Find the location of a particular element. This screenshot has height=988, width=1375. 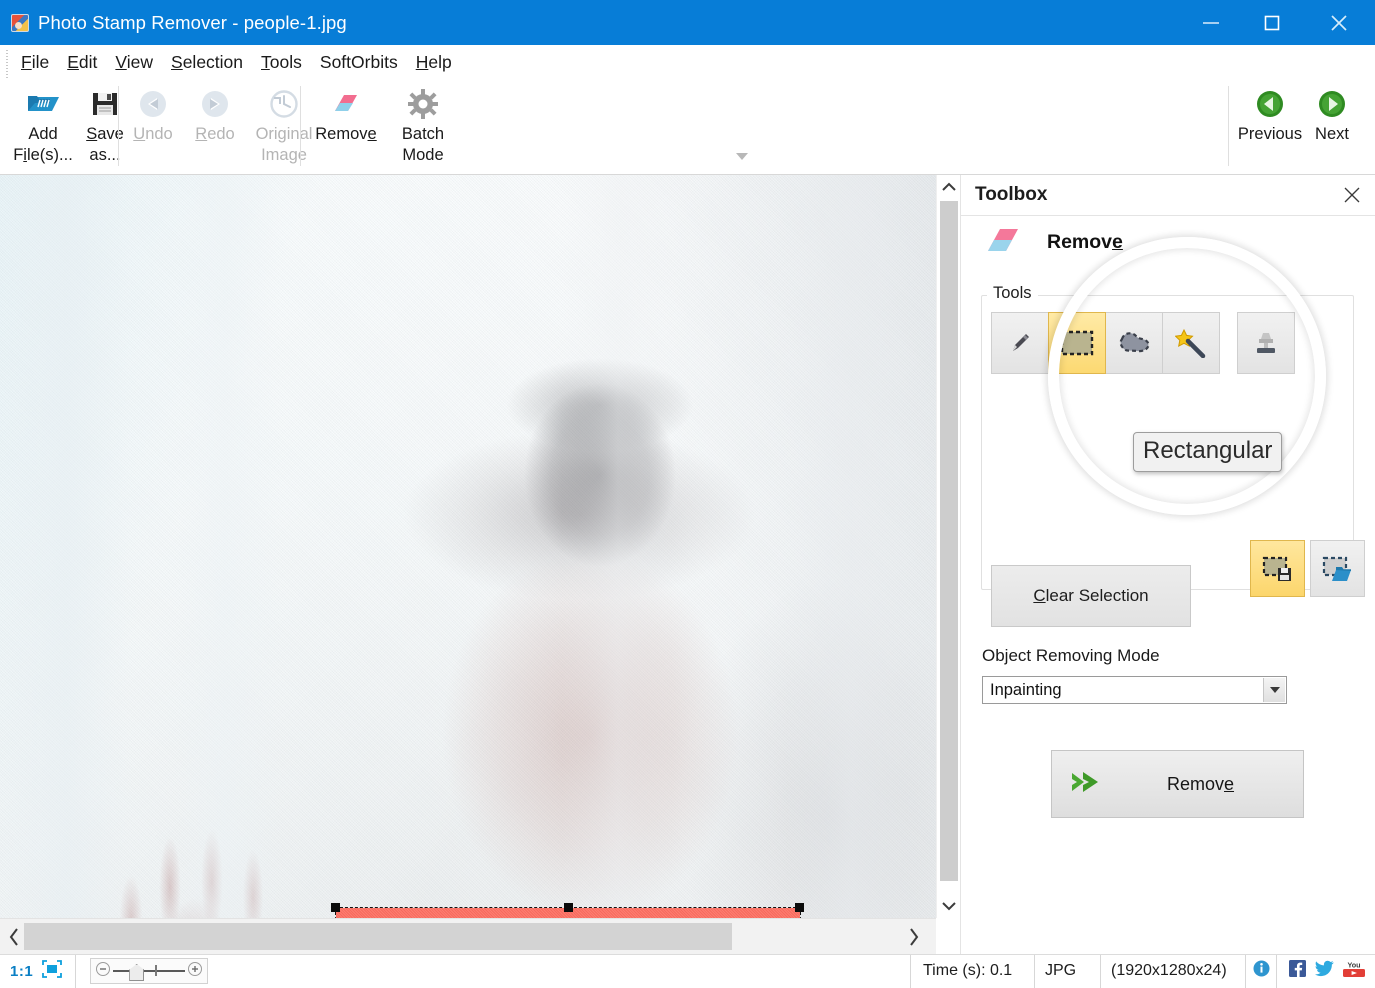

close-icon is located at coordinates (1352, 195).